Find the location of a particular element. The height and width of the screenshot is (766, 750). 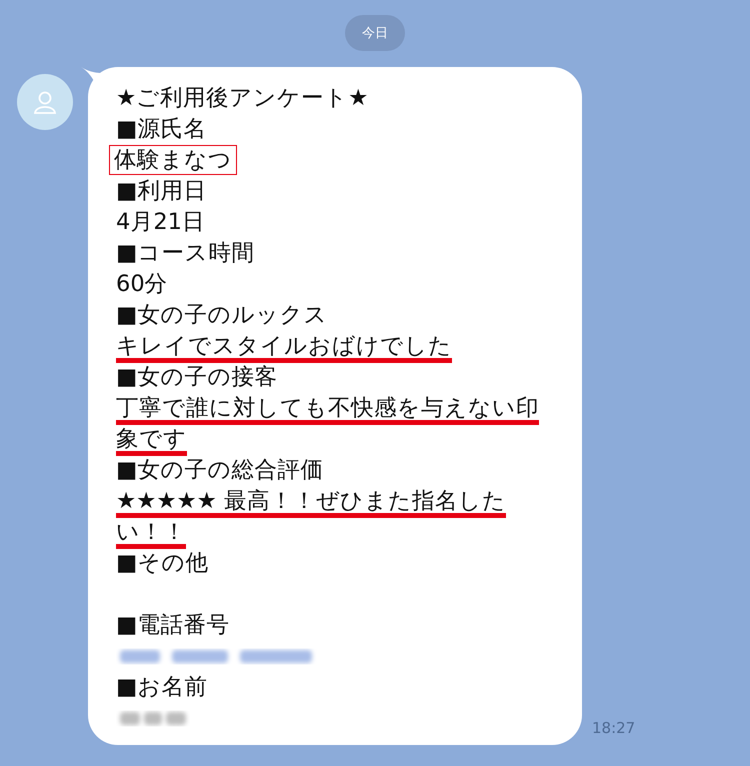

message-text: キレイでスタイルおばけでした is located at coordinates (284, 348).